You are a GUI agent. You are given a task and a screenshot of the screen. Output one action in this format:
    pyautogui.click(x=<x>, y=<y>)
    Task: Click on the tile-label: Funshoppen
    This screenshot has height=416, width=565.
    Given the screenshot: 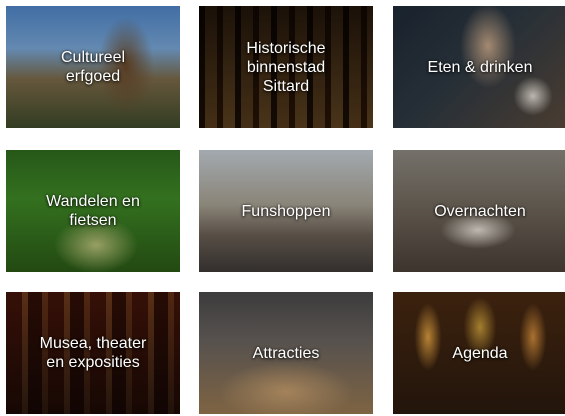 What is the action you would take?
    pyautogui.click(x=286, y=211)
    